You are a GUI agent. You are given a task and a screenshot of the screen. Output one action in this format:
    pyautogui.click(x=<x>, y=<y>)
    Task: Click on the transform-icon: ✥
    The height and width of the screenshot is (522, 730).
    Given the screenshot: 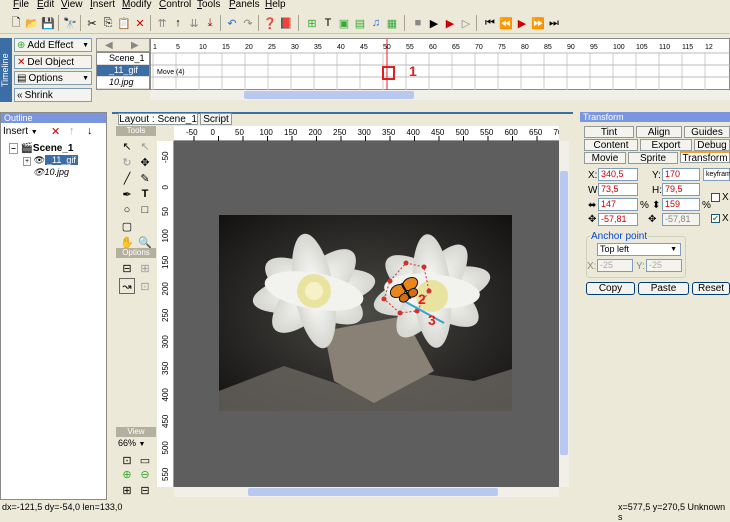 What is the action you would take?
    pyautogui.click(x=145, y=162)
    